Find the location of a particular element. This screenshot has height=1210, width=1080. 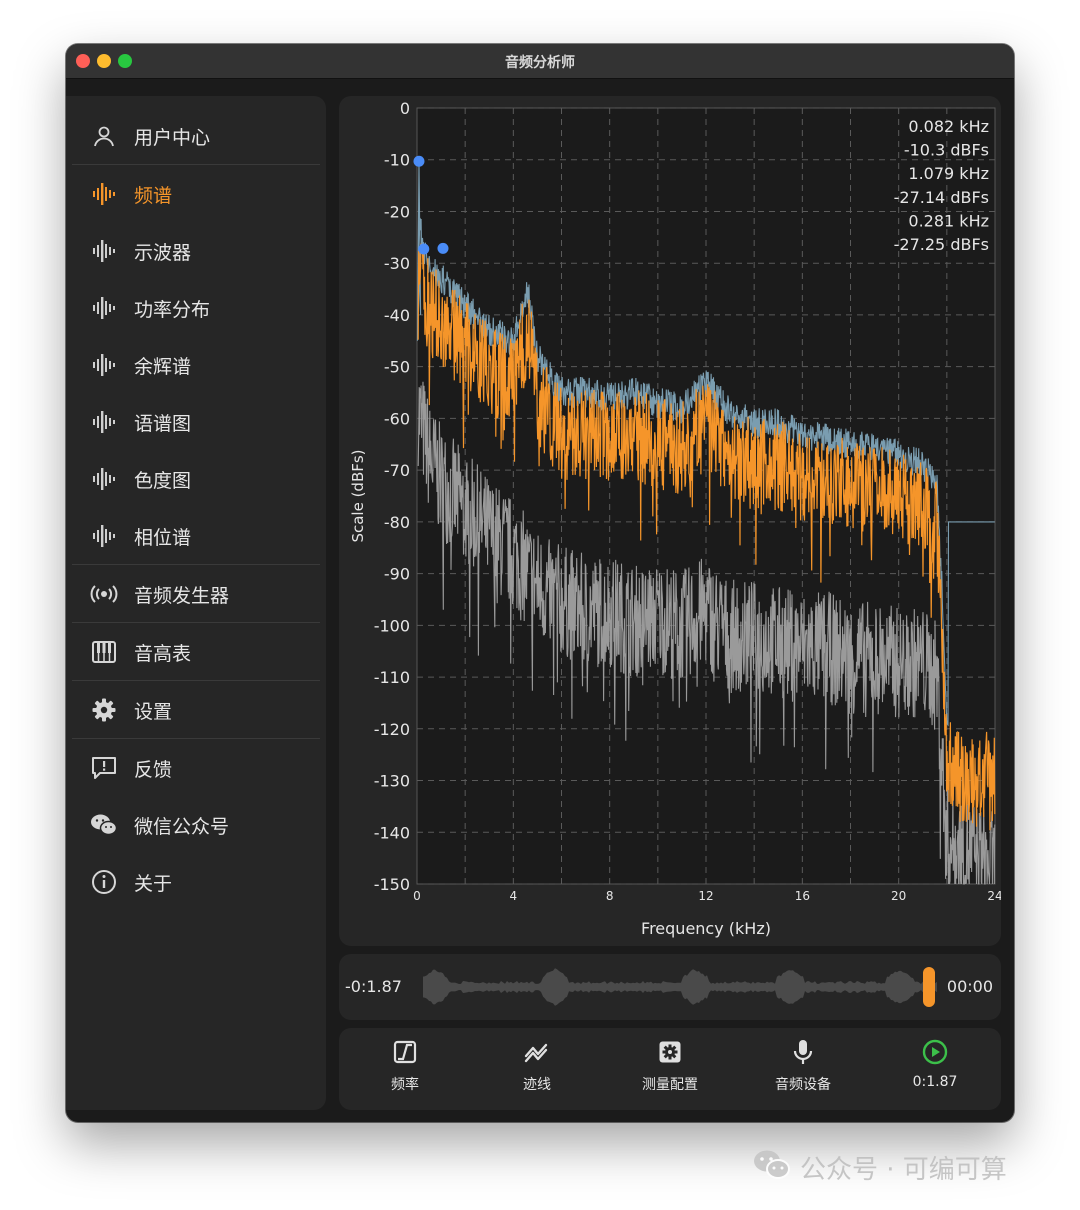

sidebar-item-spectrogram: 语谱图 is located at coordinates (196, 422).